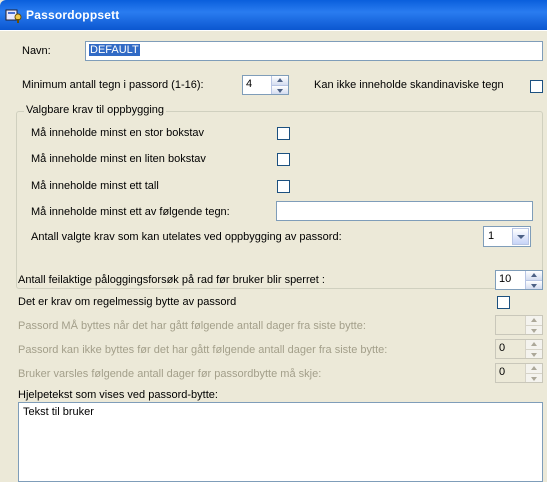 This screenshot has height=482, width=547. Describe the element at coordinates (118, 133) in the screenshot. I see `uppercase-label: Må inneholde minst en stor bokstav` at that location.